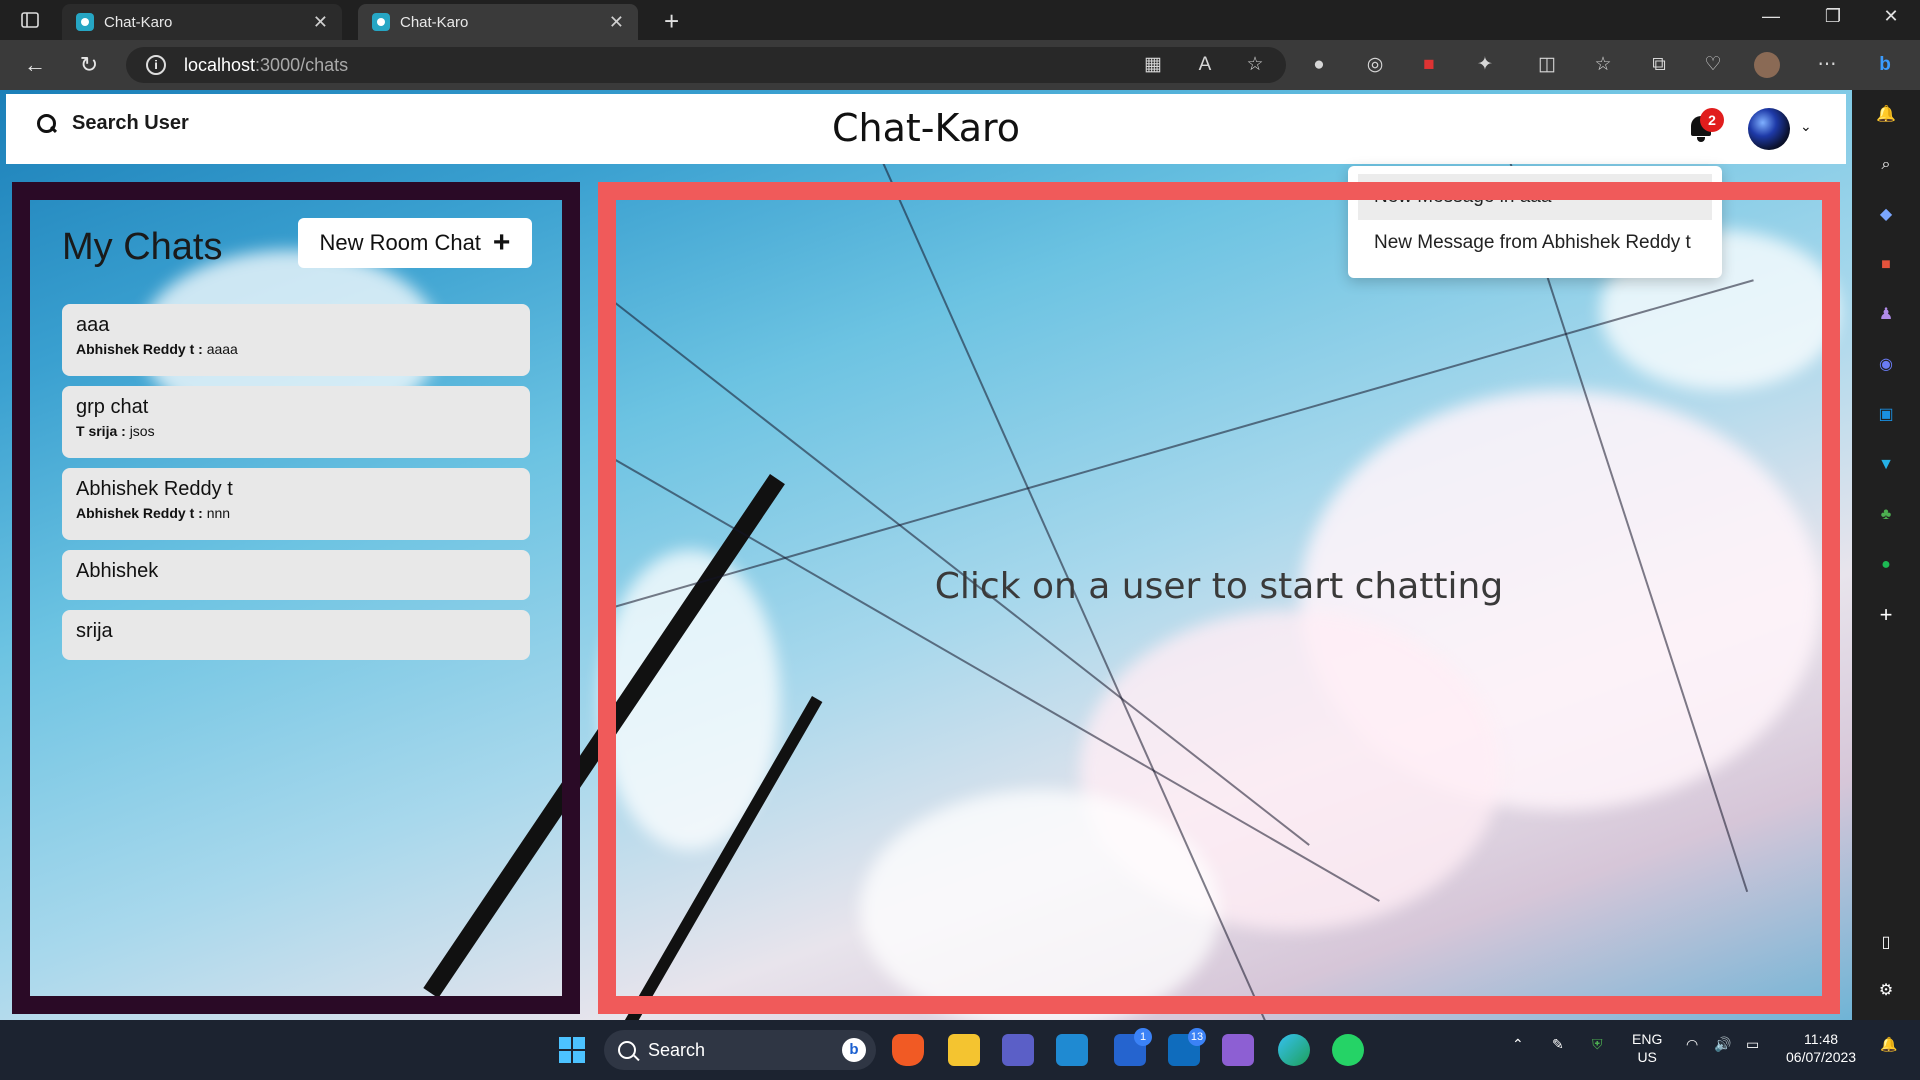 The width and height of the screenshot is (1920, 1080). I want to click on favorites-icon: ☆, so click(1603, 65).